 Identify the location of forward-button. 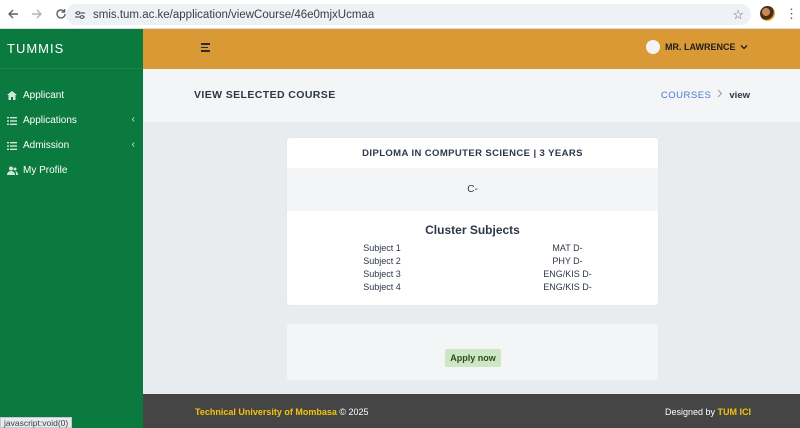
(37, 14).